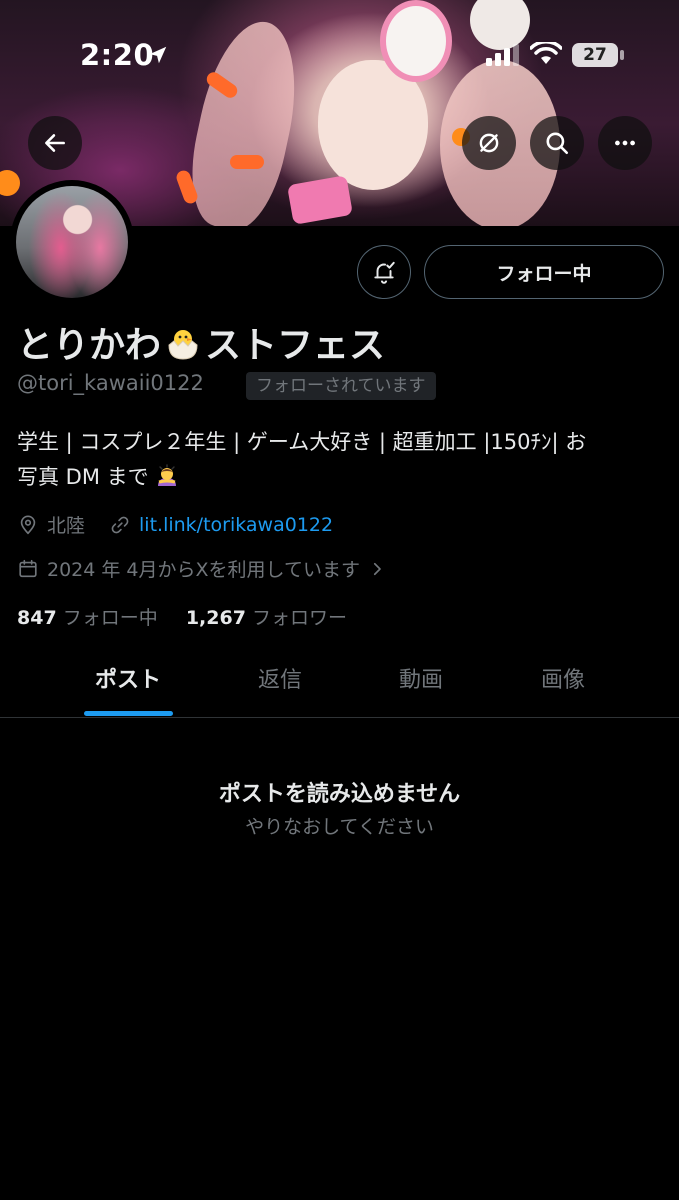 The width and height of the screenshot is (679, 1200). What do you see at coordinates (299, 618) in the screenshot?
I see `followers-label: フォロワー` at bounding box center [299, 618].